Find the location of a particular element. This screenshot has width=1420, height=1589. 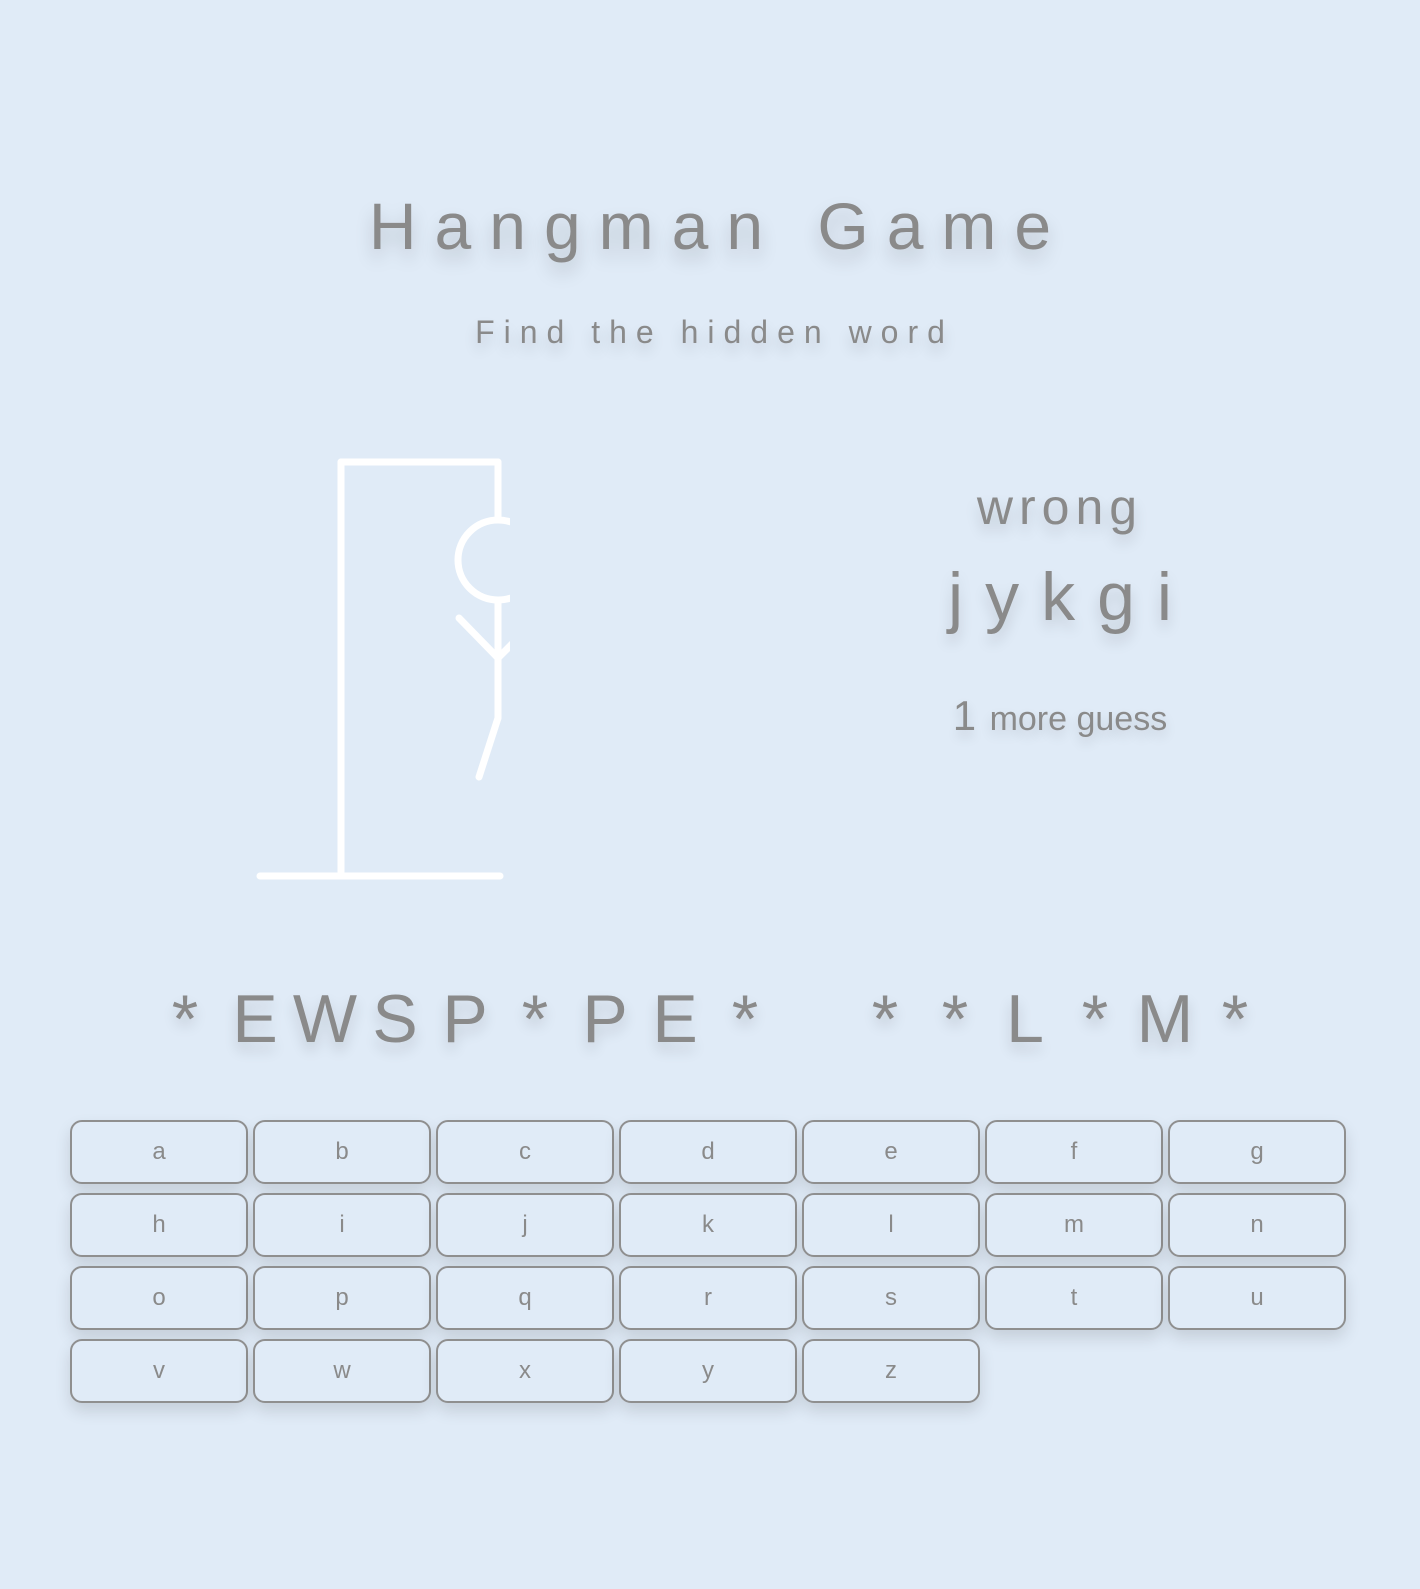

hidden-word: * E W S P * P E * * * L * M * is located at coordinates (710, 1019).